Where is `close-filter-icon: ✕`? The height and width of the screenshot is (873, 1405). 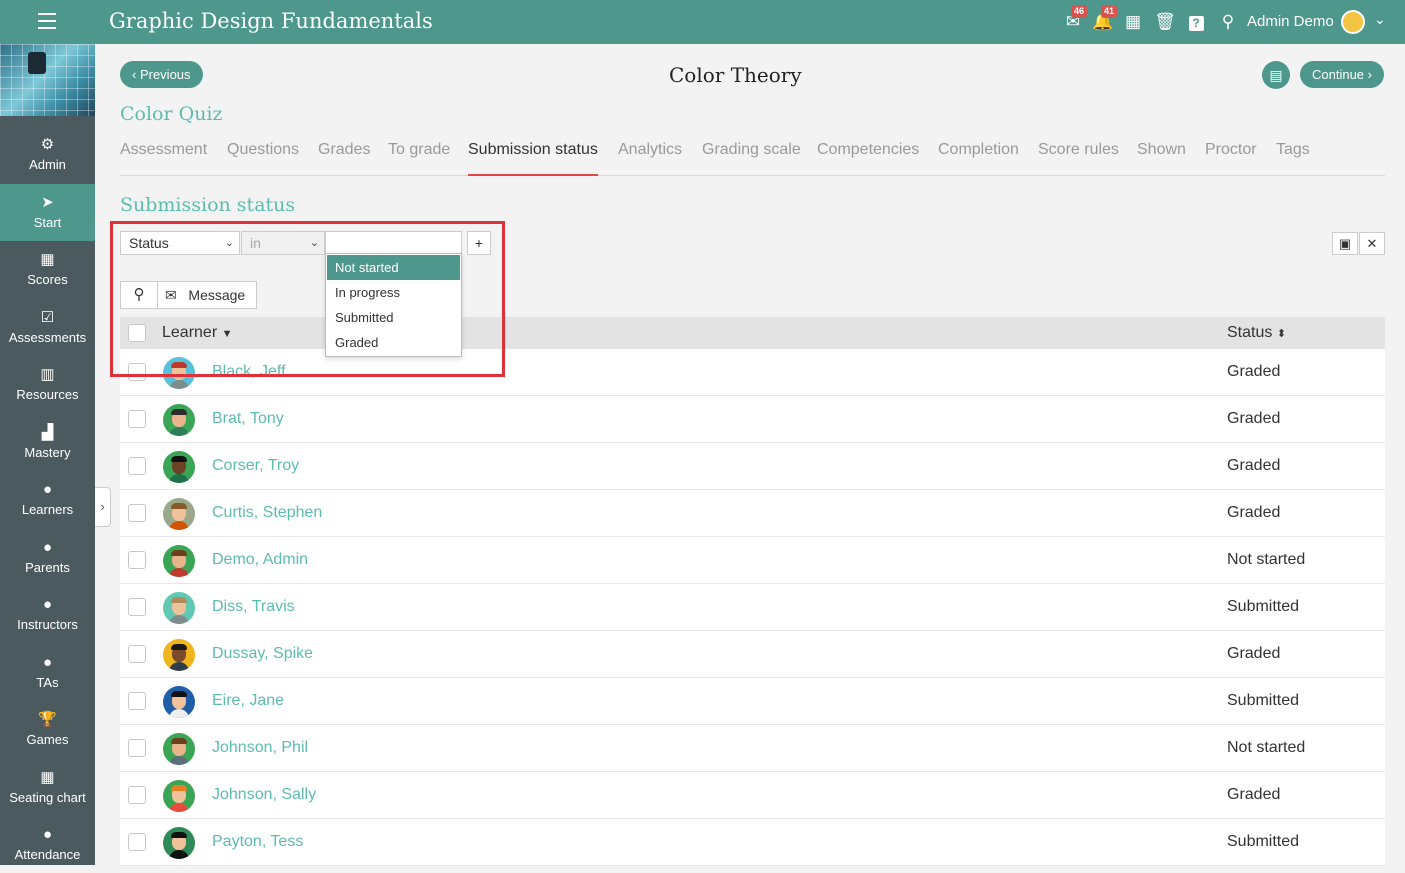
close-filter-icon: ✕ is located at coordinates (1372, 243).